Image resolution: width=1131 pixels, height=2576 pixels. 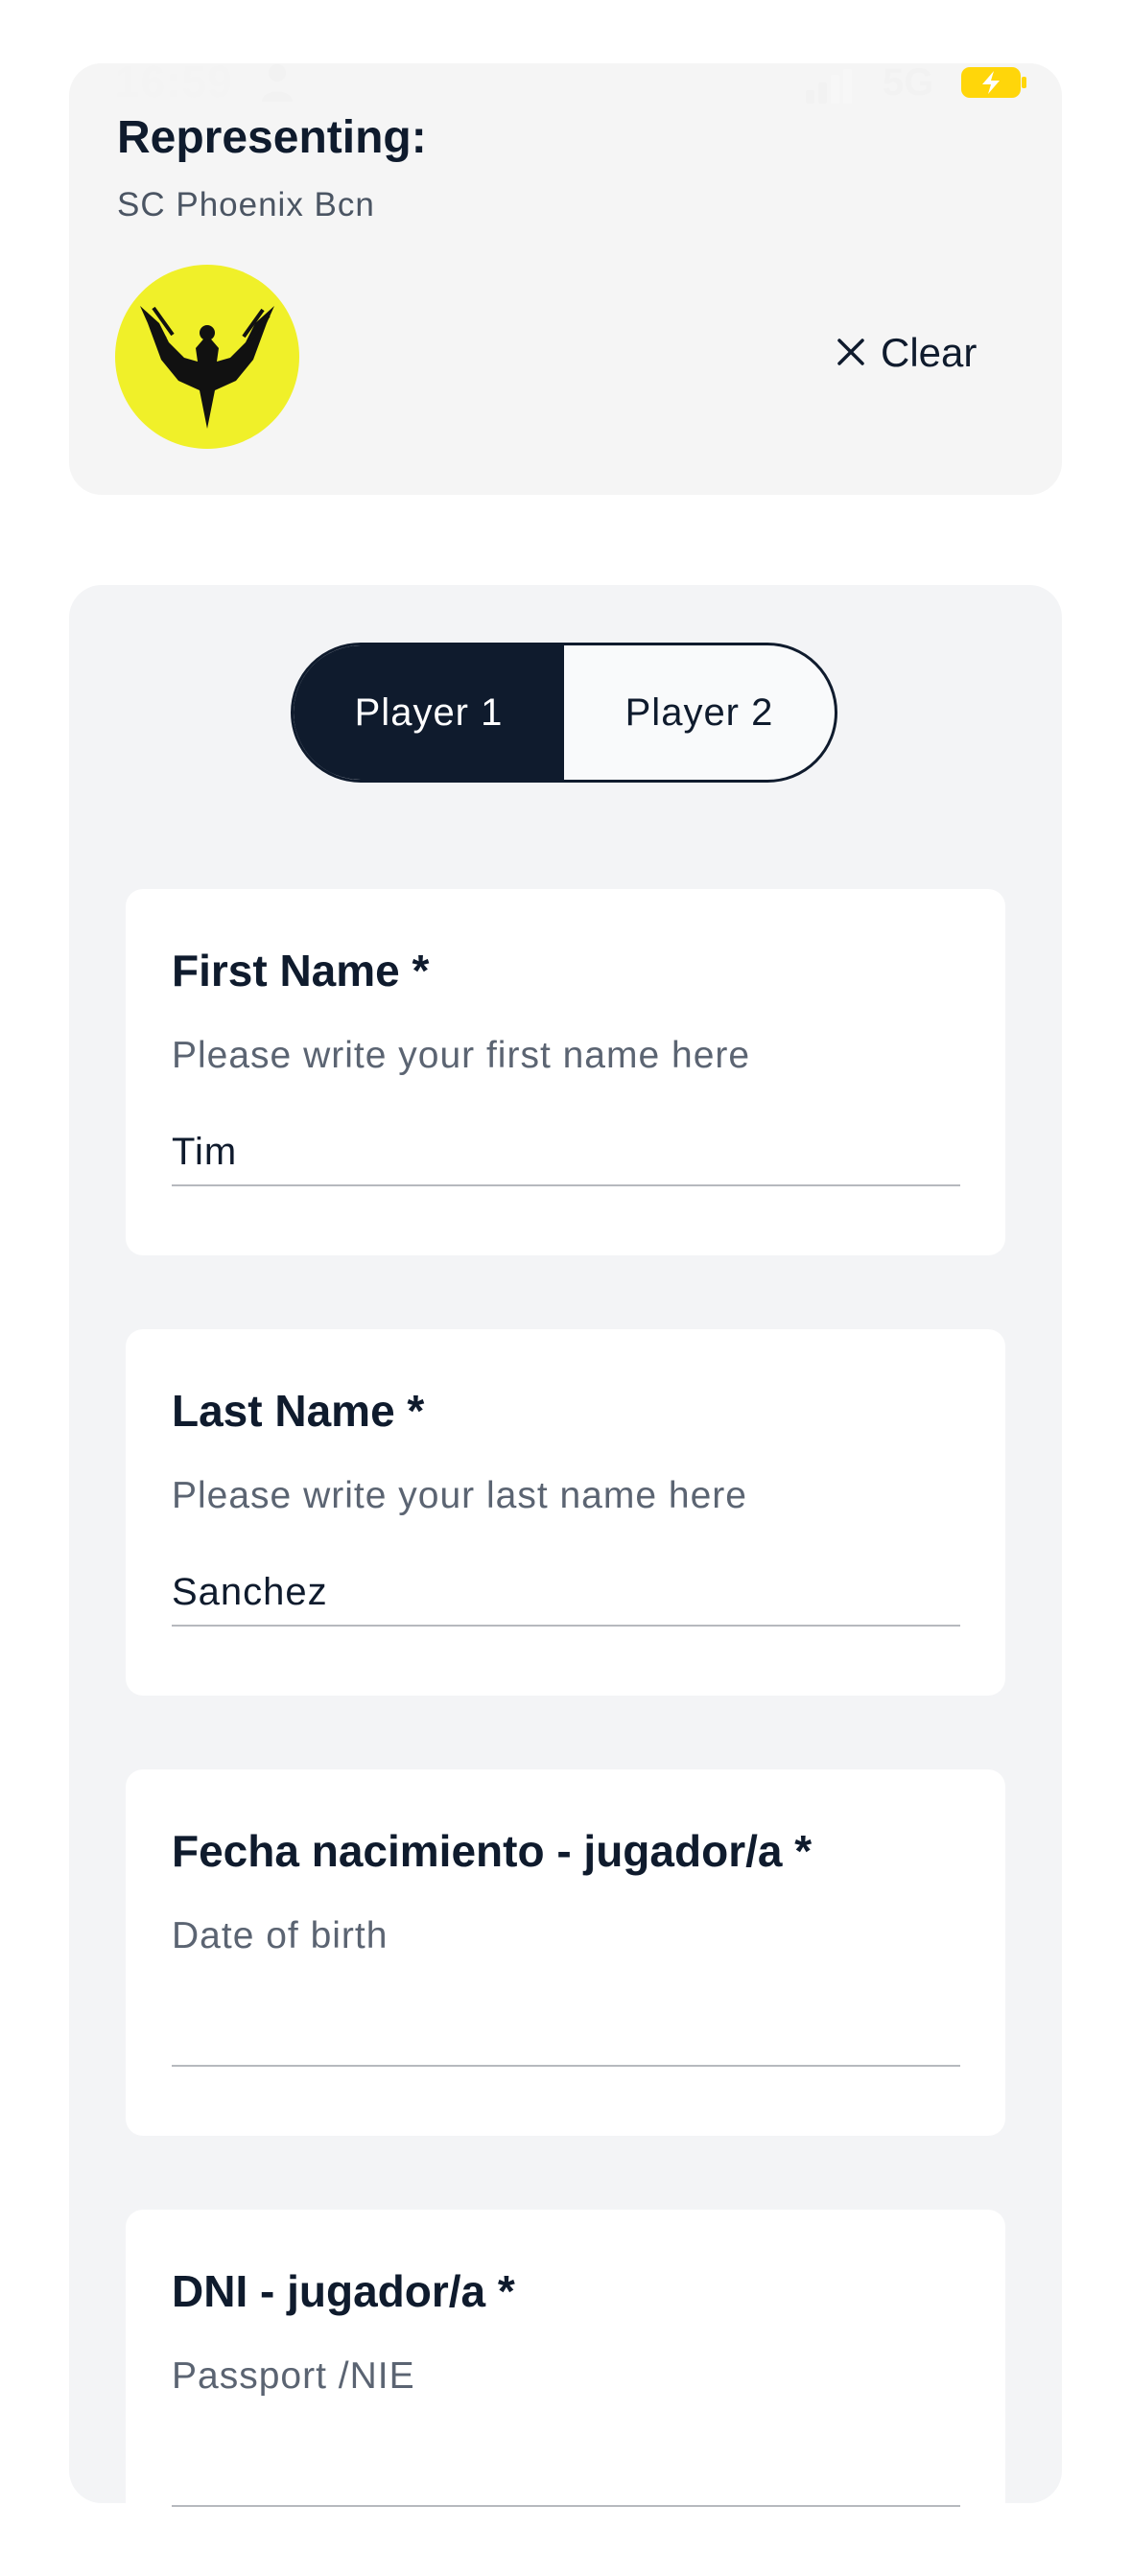 What do you see at coordinates (294, 2376) in the screenshot?
I see `dni-help: Passport /NIE` at bounding box center [294, 2376].